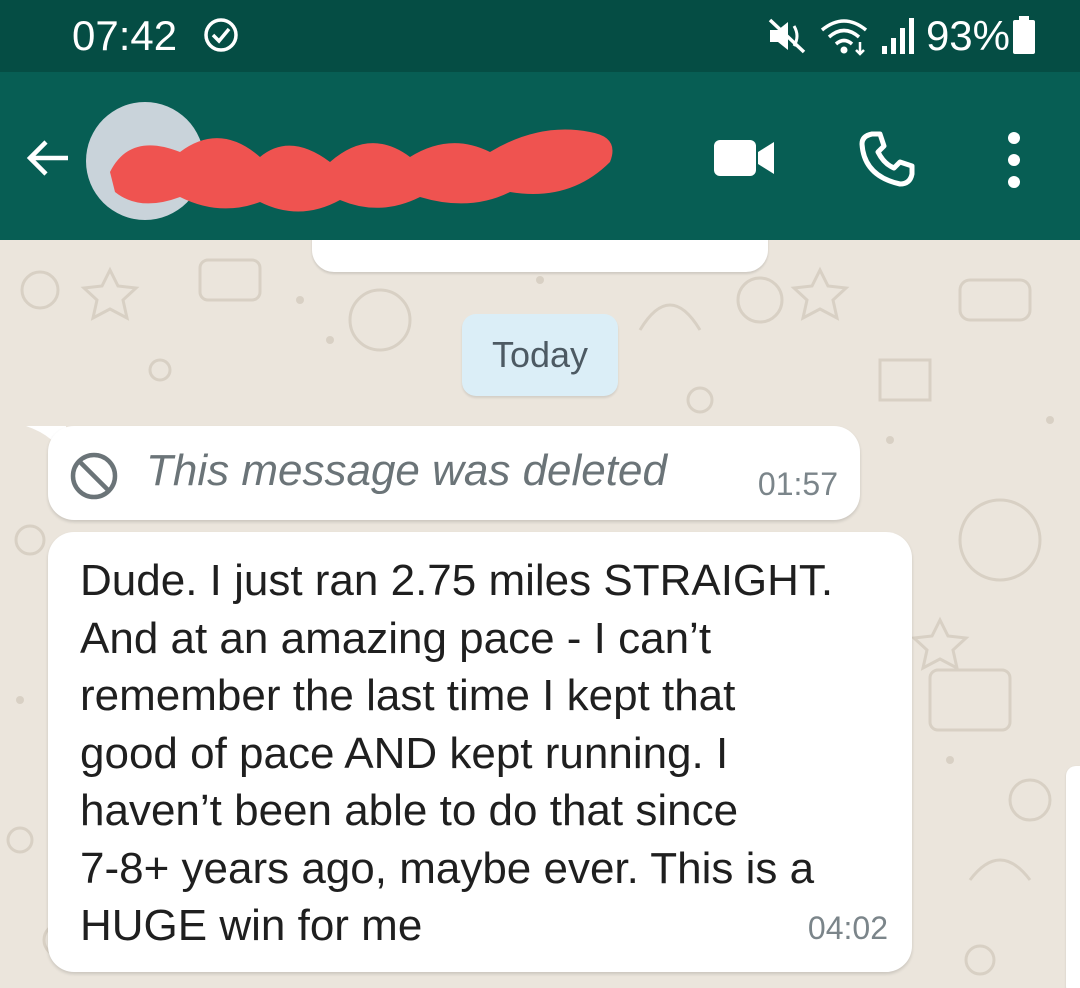 Image resolution: width=1080 pixels, height=988 pixels. Describe the element at coordinates (1014, 160) in the screenshot. I see `more-vert-icon` at that location.